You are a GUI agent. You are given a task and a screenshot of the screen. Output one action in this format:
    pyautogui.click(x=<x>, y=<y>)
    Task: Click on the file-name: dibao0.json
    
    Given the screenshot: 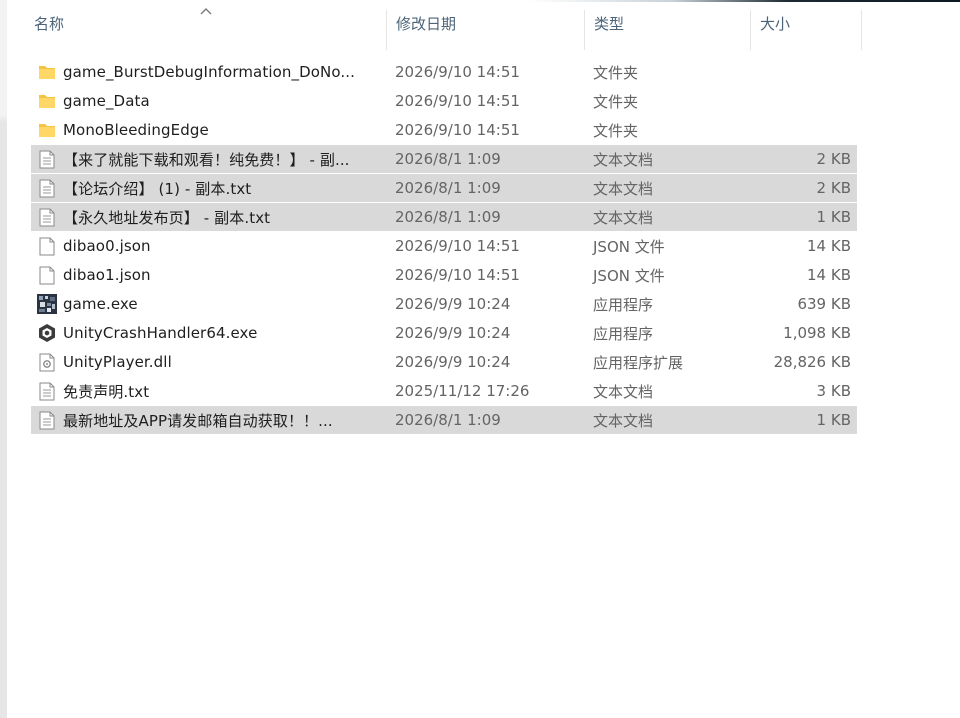 What is the action you would take?
    pyautogui.click(x=107, y=246)
    